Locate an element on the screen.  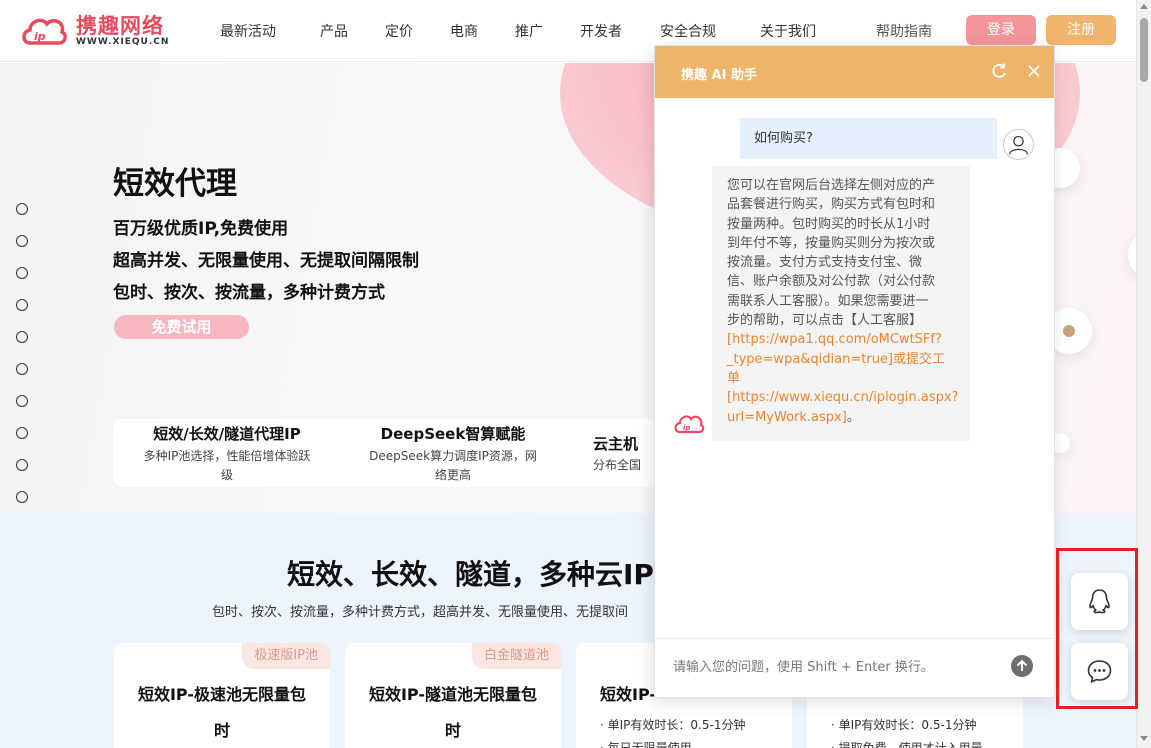
login-button: 登录 is located at coordinates (1001, 30).